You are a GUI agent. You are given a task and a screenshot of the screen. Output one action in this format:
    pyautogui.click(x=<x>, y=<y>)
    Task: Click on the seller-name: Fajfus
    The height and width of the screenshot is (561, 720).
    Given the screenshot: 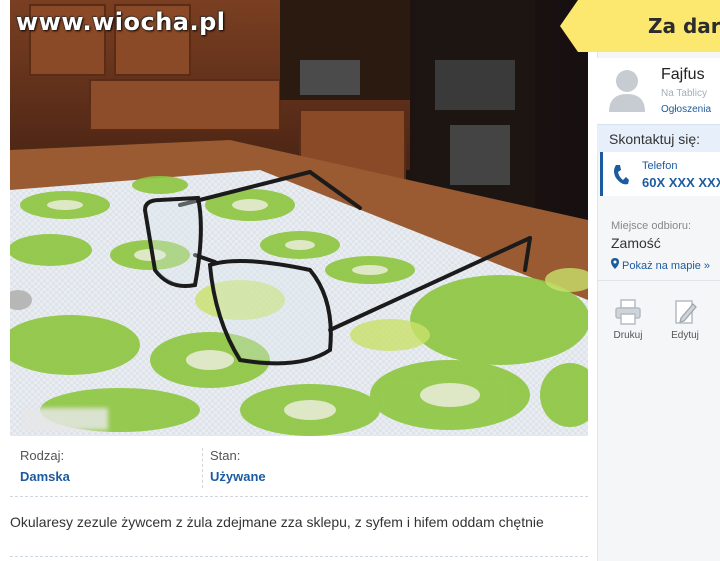 What is the action you would take?
    pyautogui.click(x=683, y=75)
    